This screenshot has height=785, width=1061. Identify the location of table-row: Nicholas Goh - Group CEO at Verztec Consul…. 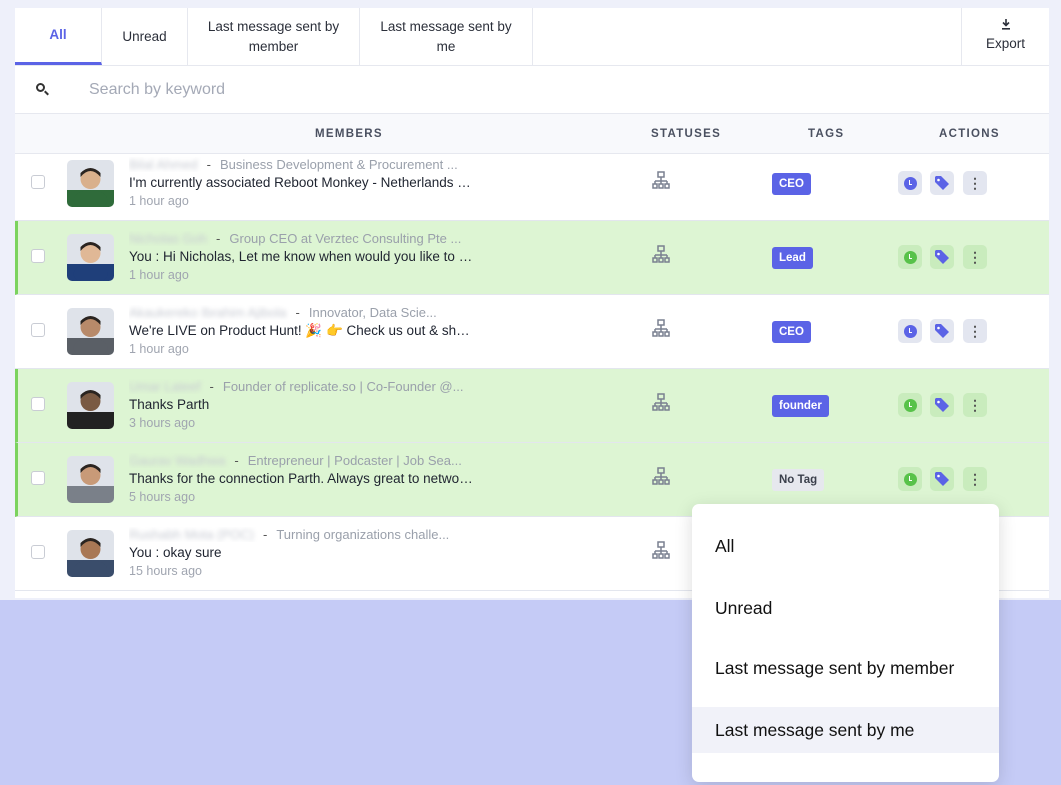
(532, 258).